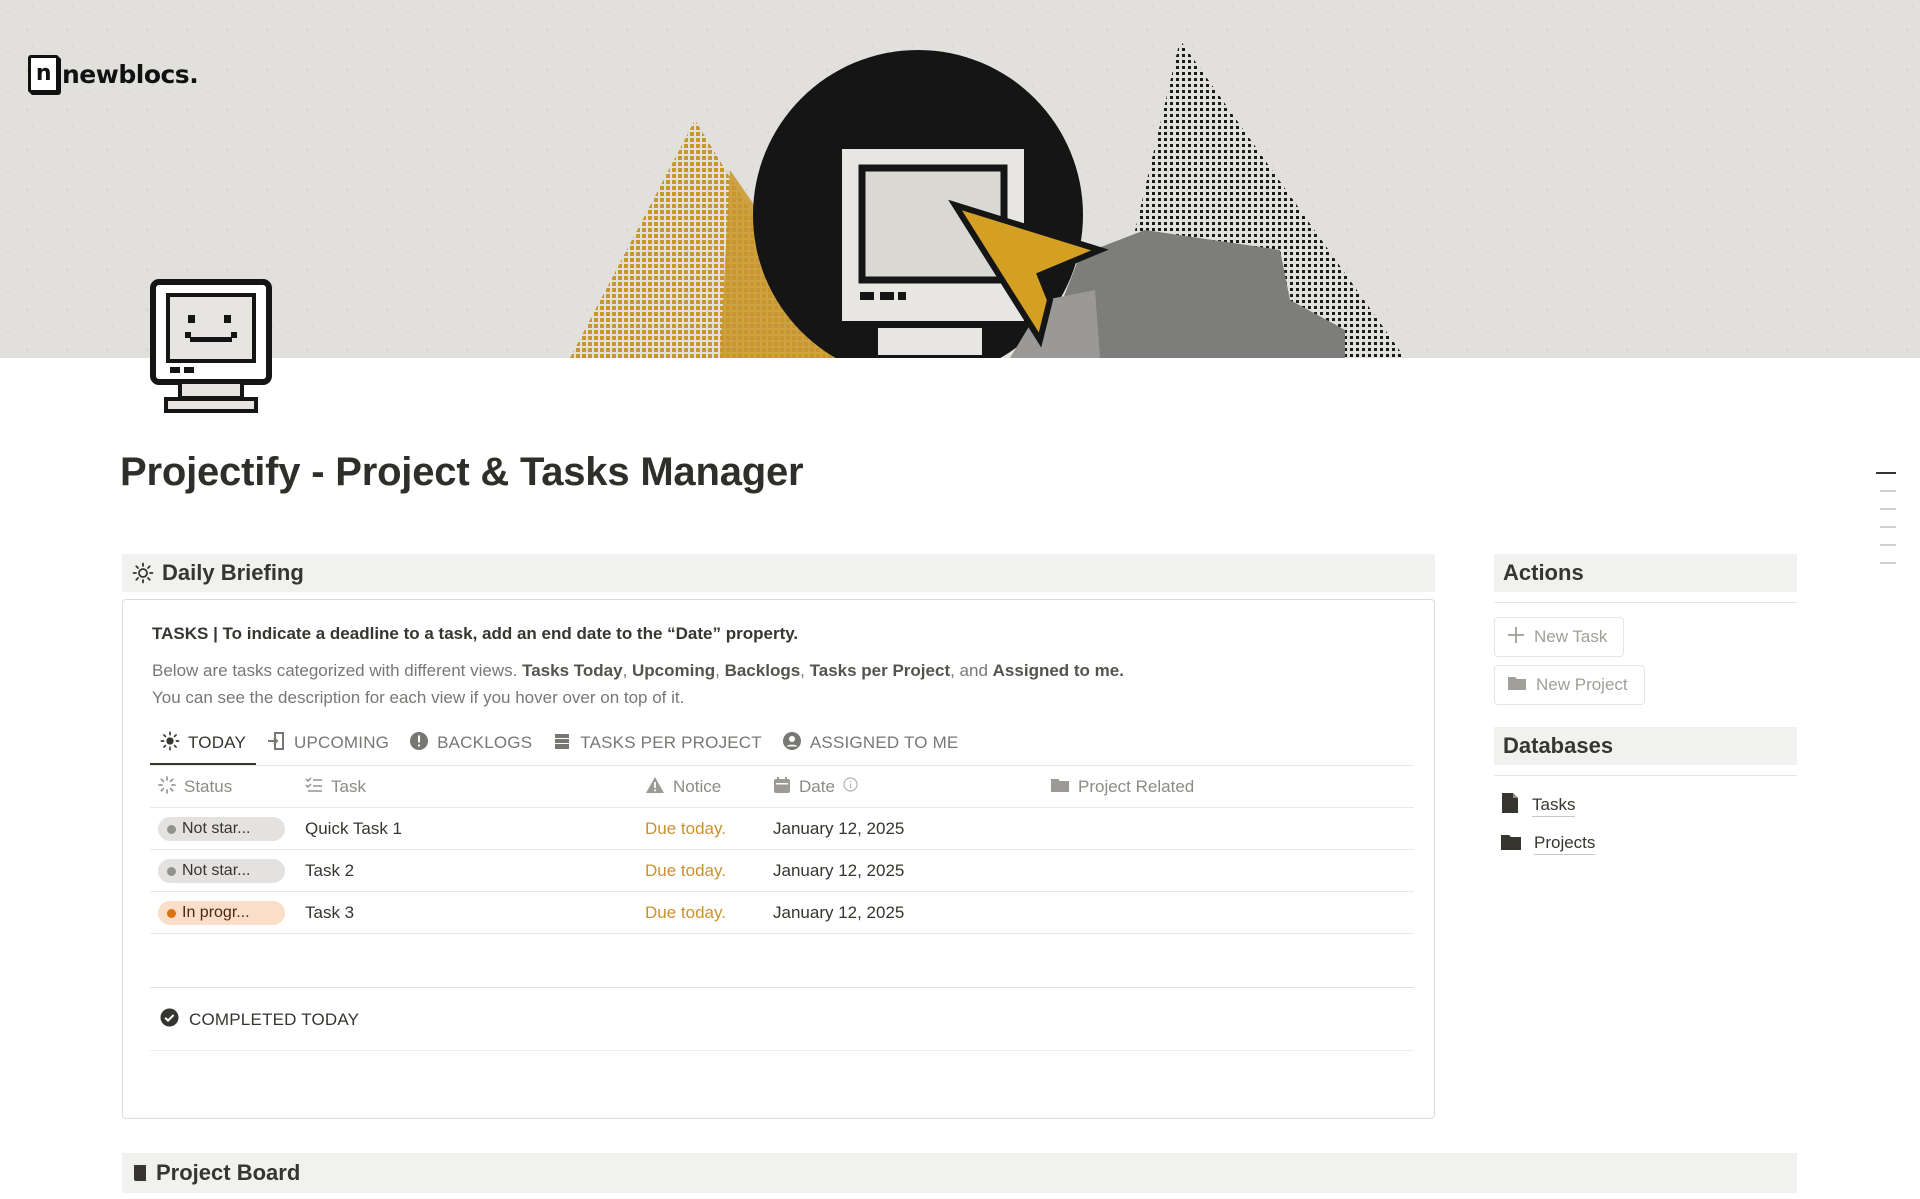  Describe the element at coordinates (169, 1020) in the screenshot. I see `check-circle-icon` at that location.